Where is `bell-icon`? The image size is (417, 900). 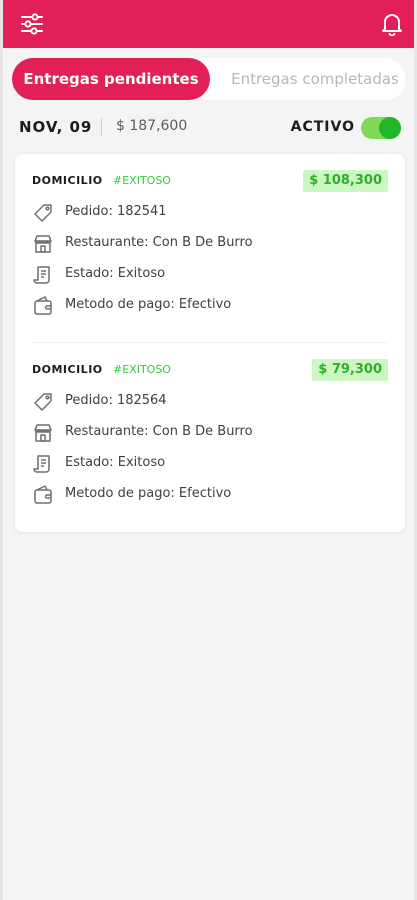
bell-icon is located at coordinates (392, 24).